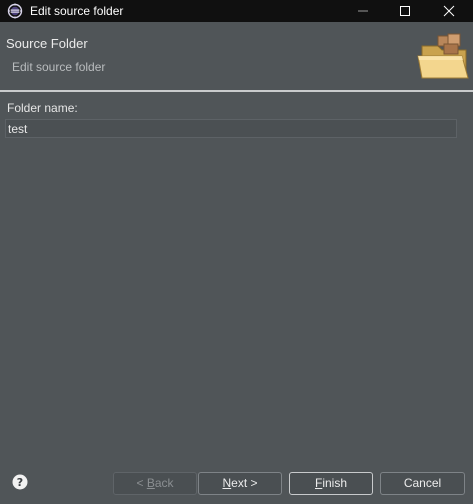 The height and width of the screenshot is (504, 473). What do you see at coordinates (15, 11) in the screenshot?
I see `eclipse-app-icon` at bounding box center [15, 11].